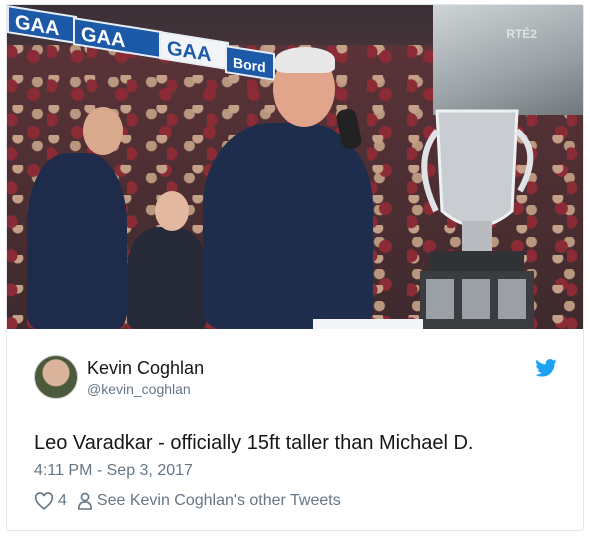 The width and height of the screenshot is (590, 539). What do you see at coordinates (508, 60) in the screenshot?
I see `stadium-roof` at bounding box center [508, 60].